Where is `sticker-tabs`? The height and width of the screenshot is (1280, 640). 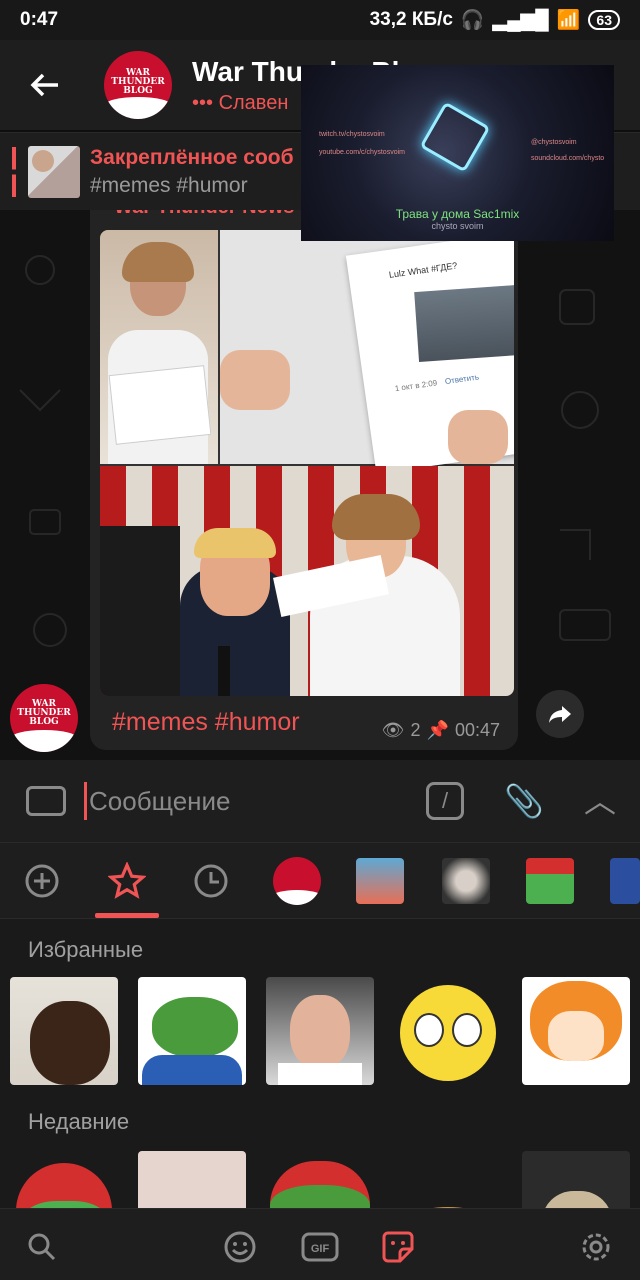 sticker-tabs is located at coordinates (320, 880).